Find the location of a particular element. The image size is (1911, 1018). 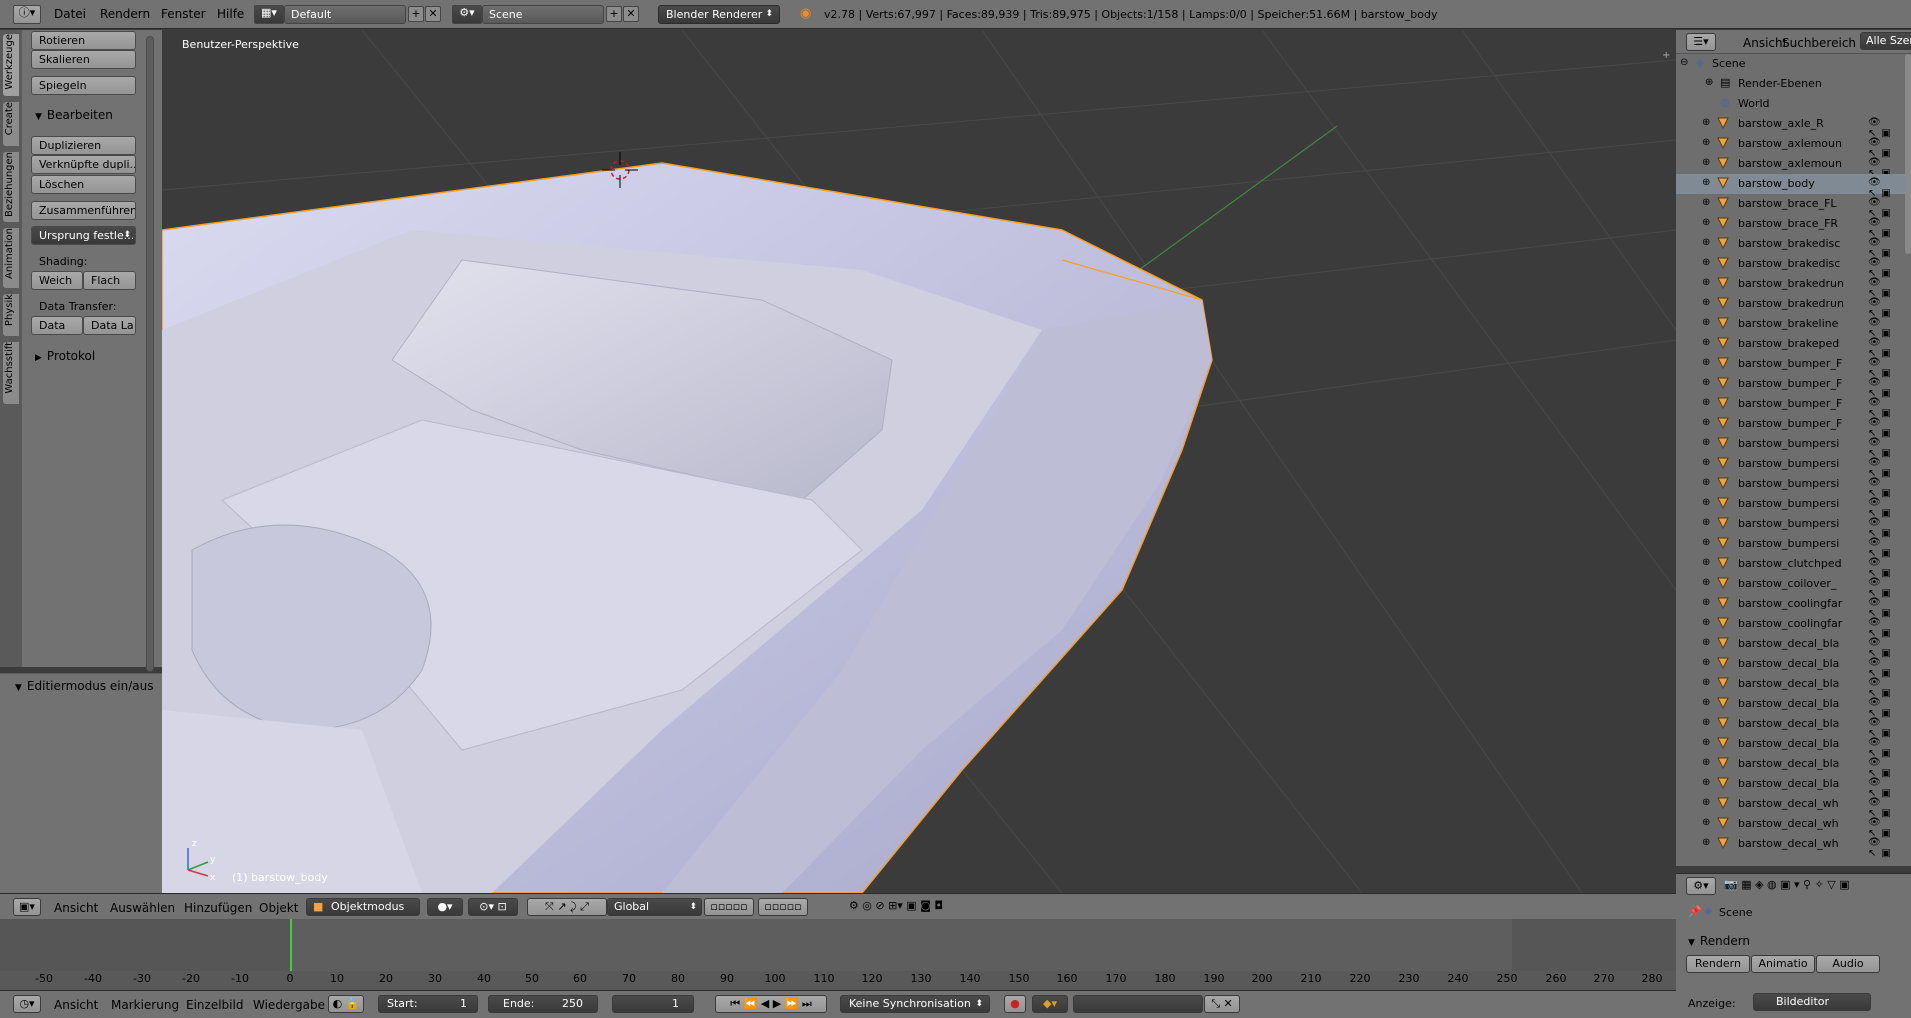

render-animation-button: Animatio is located at coordinates (1783, 964).